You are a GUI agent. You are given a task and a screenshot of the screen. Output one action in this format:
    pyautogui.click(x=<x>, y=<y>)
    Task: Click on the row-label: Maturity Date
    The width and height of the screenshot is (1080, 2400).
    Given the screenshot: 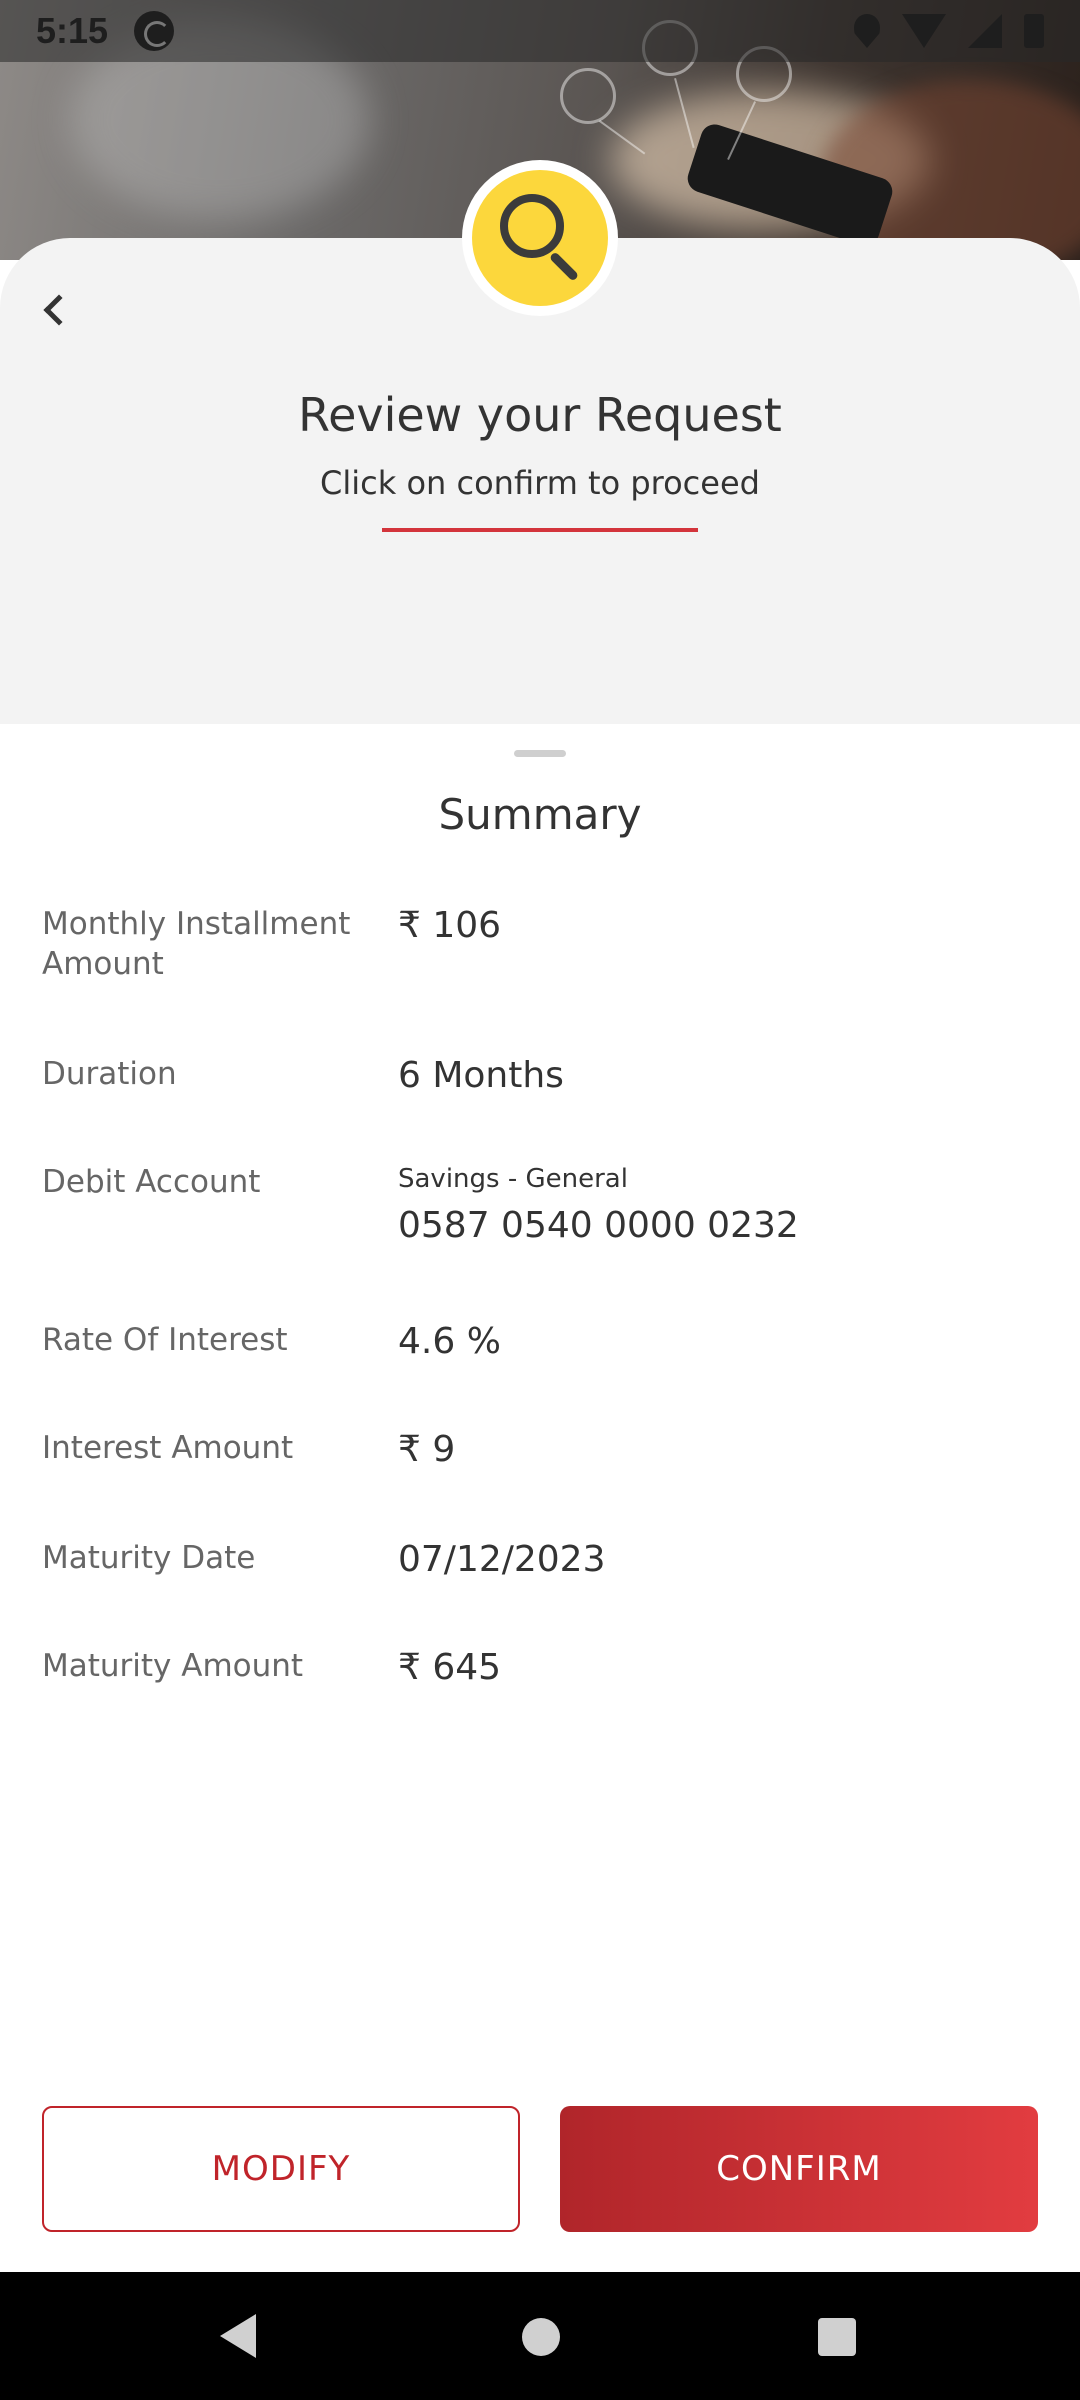 What is the action you would take?
    pyautogui.click(x=149, y=1558)
    